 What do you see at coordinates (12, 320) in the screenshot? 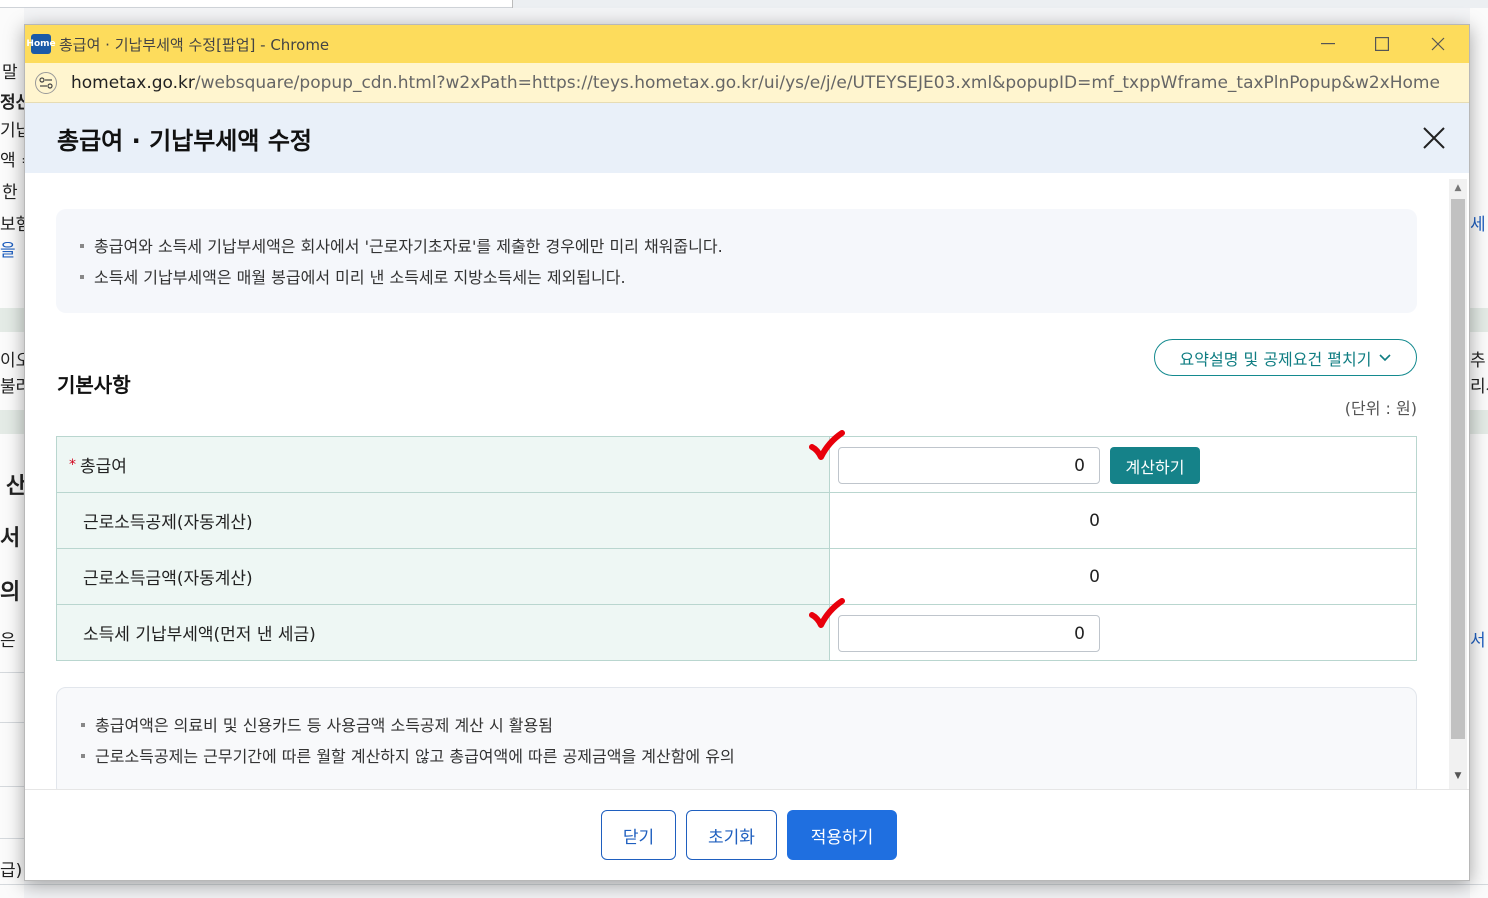
I see `background-band` at bounding box center [12, 320].